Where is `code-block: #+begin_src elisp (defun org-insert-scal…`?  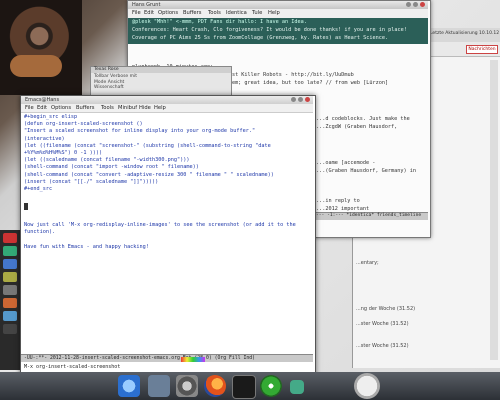 code-block: #+begin_src elisp (defun org-insert-scal… is located at coordinates (149, 153).